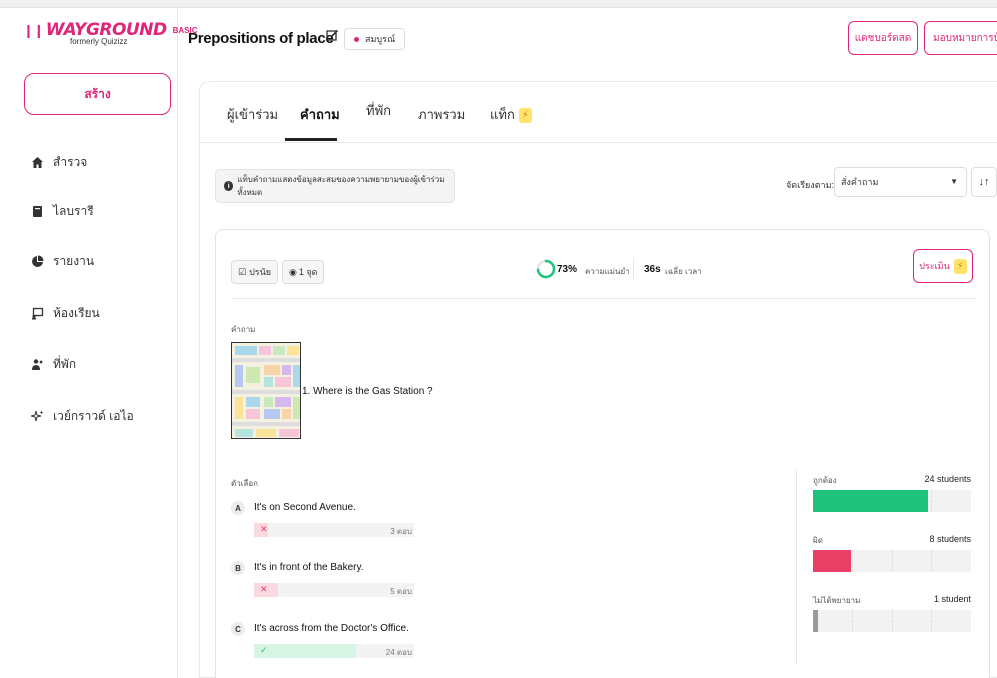 This screenshot has width=997, height=678. I want to click on grade-button-label: ประเมิน, so click(934, 266).